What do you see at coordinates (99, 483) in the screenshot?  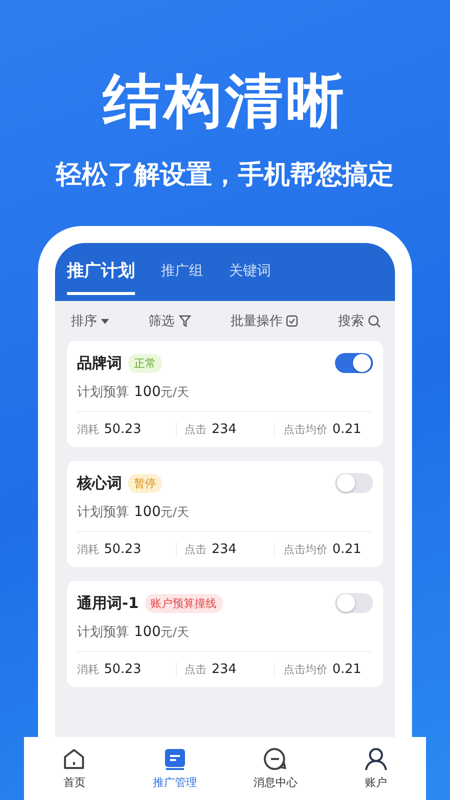 I see `plan-name: 核心词` at bounding box center [99, 483].